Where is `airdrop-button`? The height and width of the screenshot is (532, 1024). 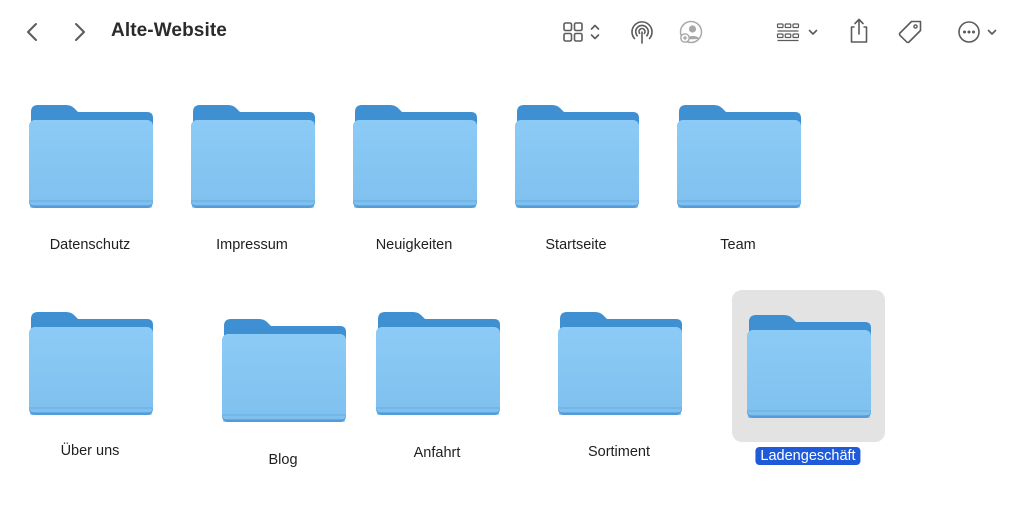 airdrop-button is located at coordinates (642, 32).